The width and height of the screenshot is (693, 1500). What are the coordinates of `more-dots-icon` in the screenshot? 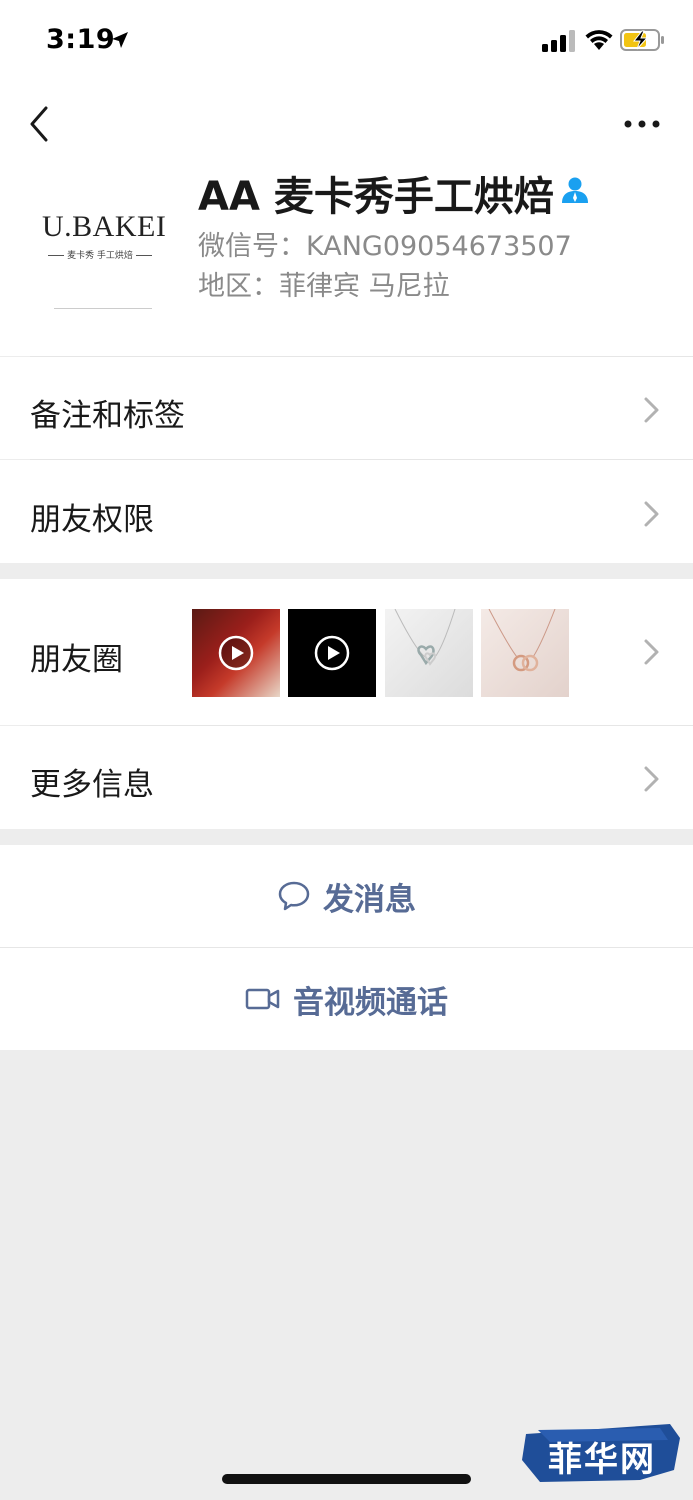 It's located at (642, 124).